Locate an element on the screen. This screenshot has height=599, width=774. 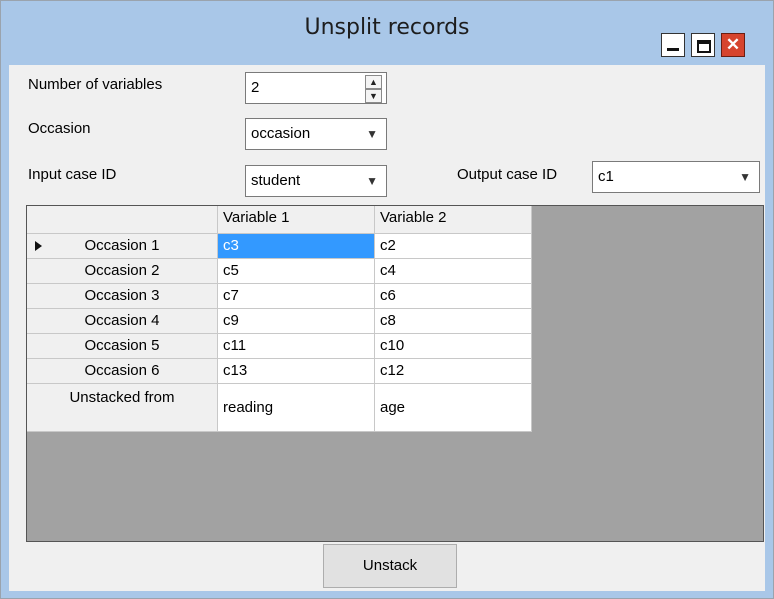
occasion-select: occasion ▼ is located at coordinates (316, 134).